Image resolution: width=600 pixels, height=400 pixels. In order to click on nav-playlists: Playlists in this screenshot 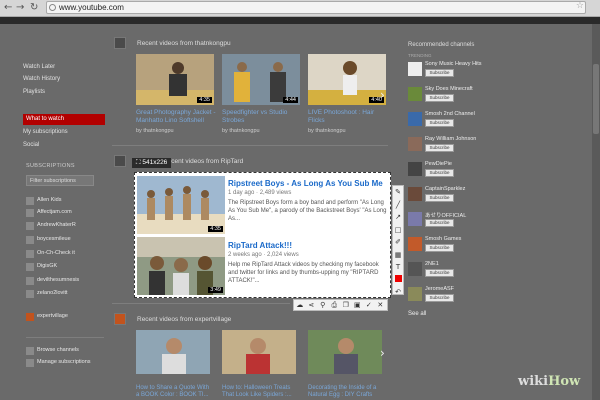, I will do `click(34, 92)`.